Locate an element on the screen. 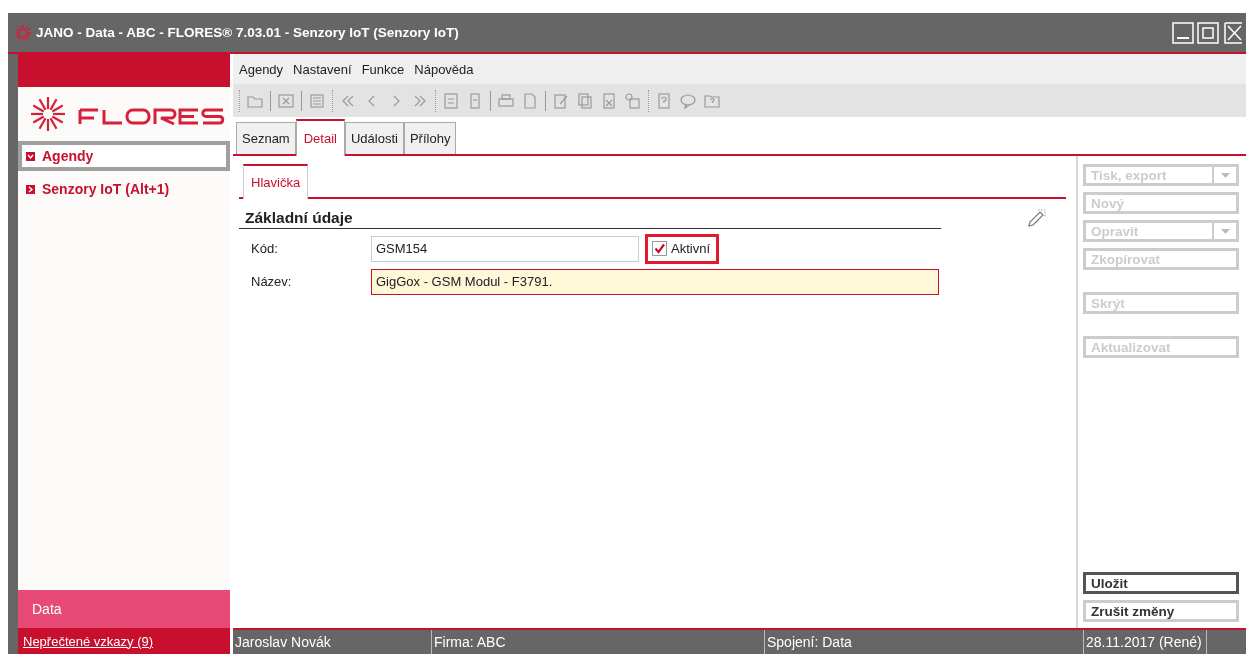  comment-icon is located at coordinates (688, 100).